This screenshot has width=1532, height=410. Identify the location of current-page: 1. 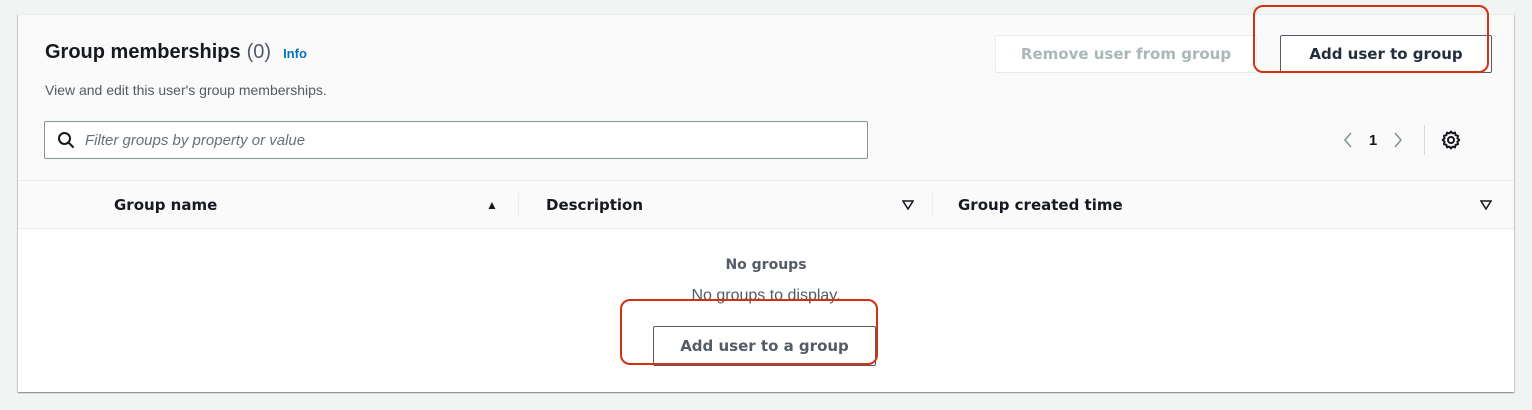
(1373, 140).